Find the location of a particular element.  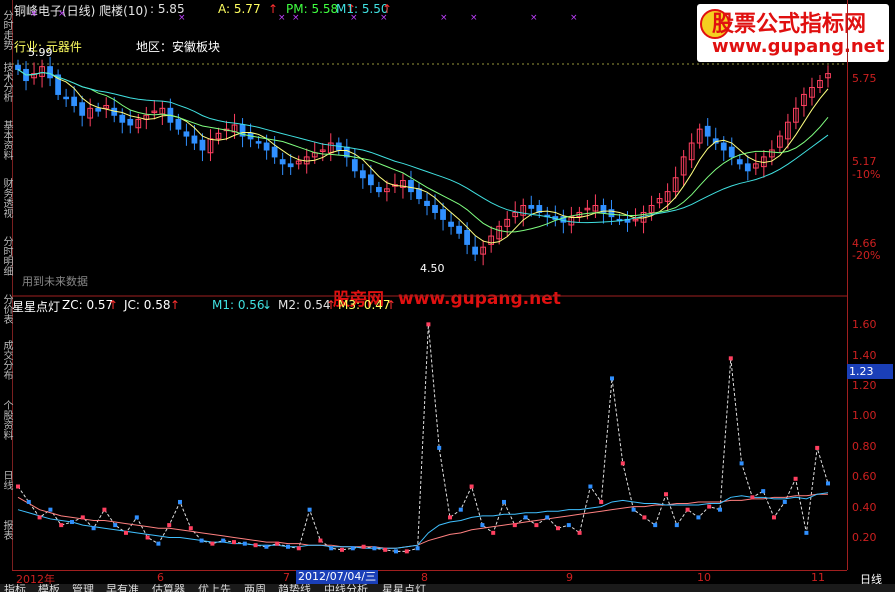

indicator-tick: 0.20 is located at coordinates (864, 537).